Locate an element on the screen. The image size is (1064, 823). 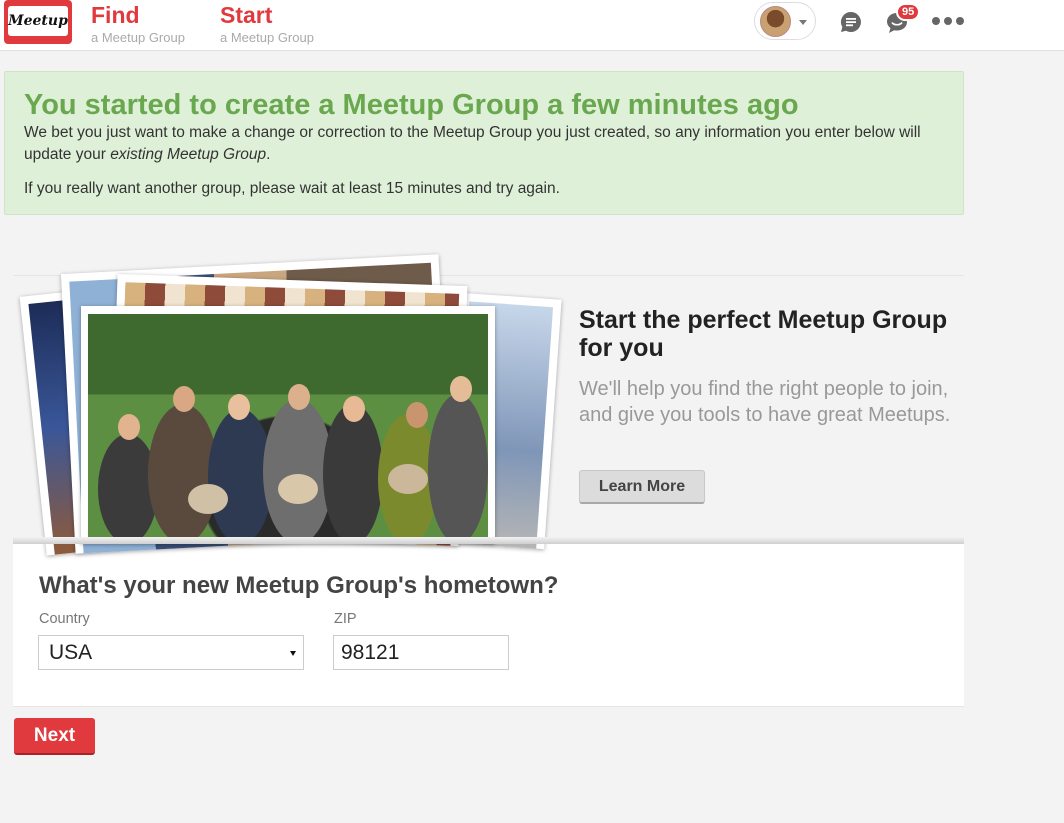
hometown-heading: What's your new Meetup Group's hometown? is located at coordinates (299, 585).